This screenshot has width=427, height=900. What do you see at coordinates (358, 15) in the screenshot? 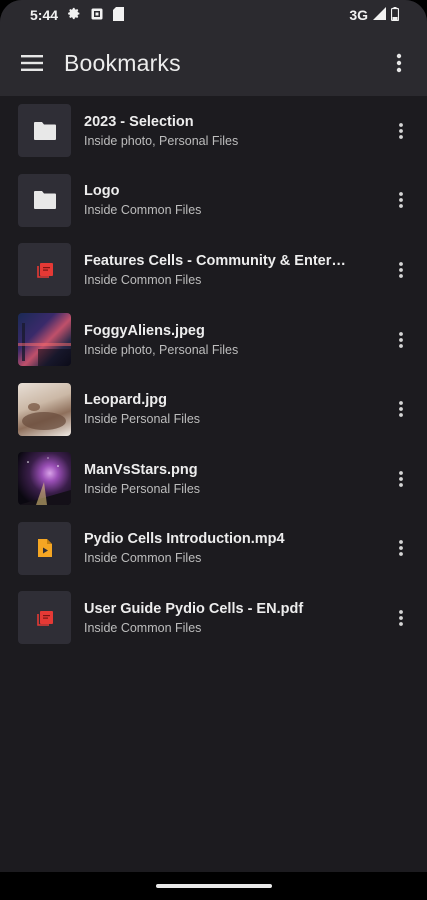
I see `network-type: 3G` at bounding box center [358, 15].